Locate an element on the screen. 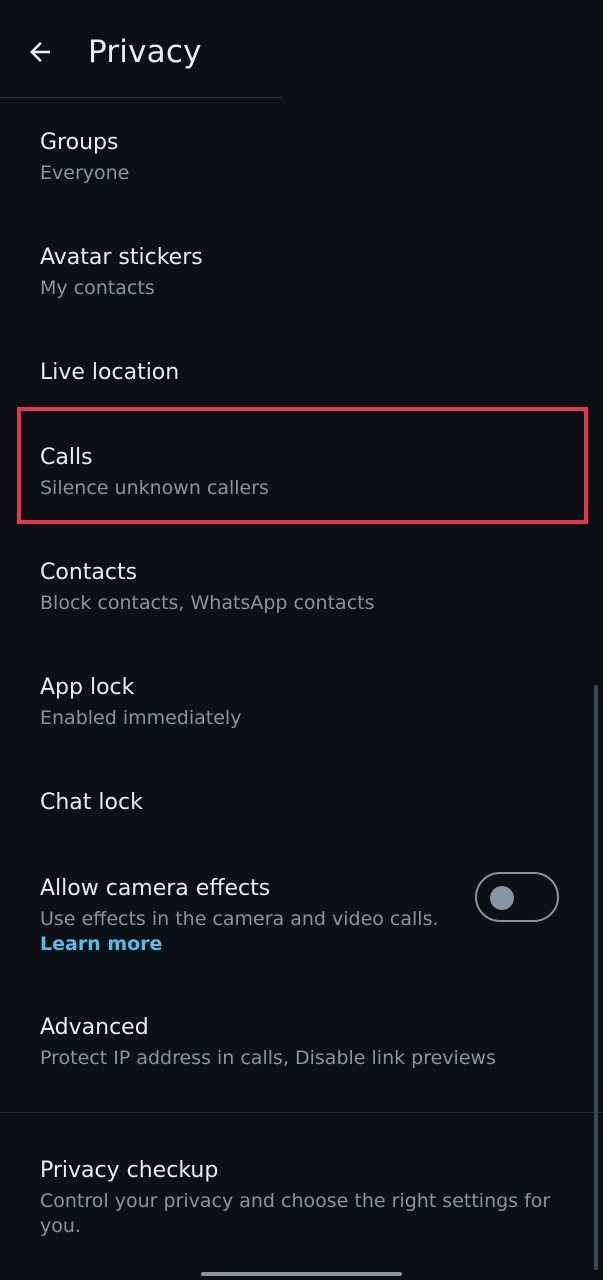 This screenshot has height=1280, width=603. item-title: Live location is located at coordinates (110, 372).